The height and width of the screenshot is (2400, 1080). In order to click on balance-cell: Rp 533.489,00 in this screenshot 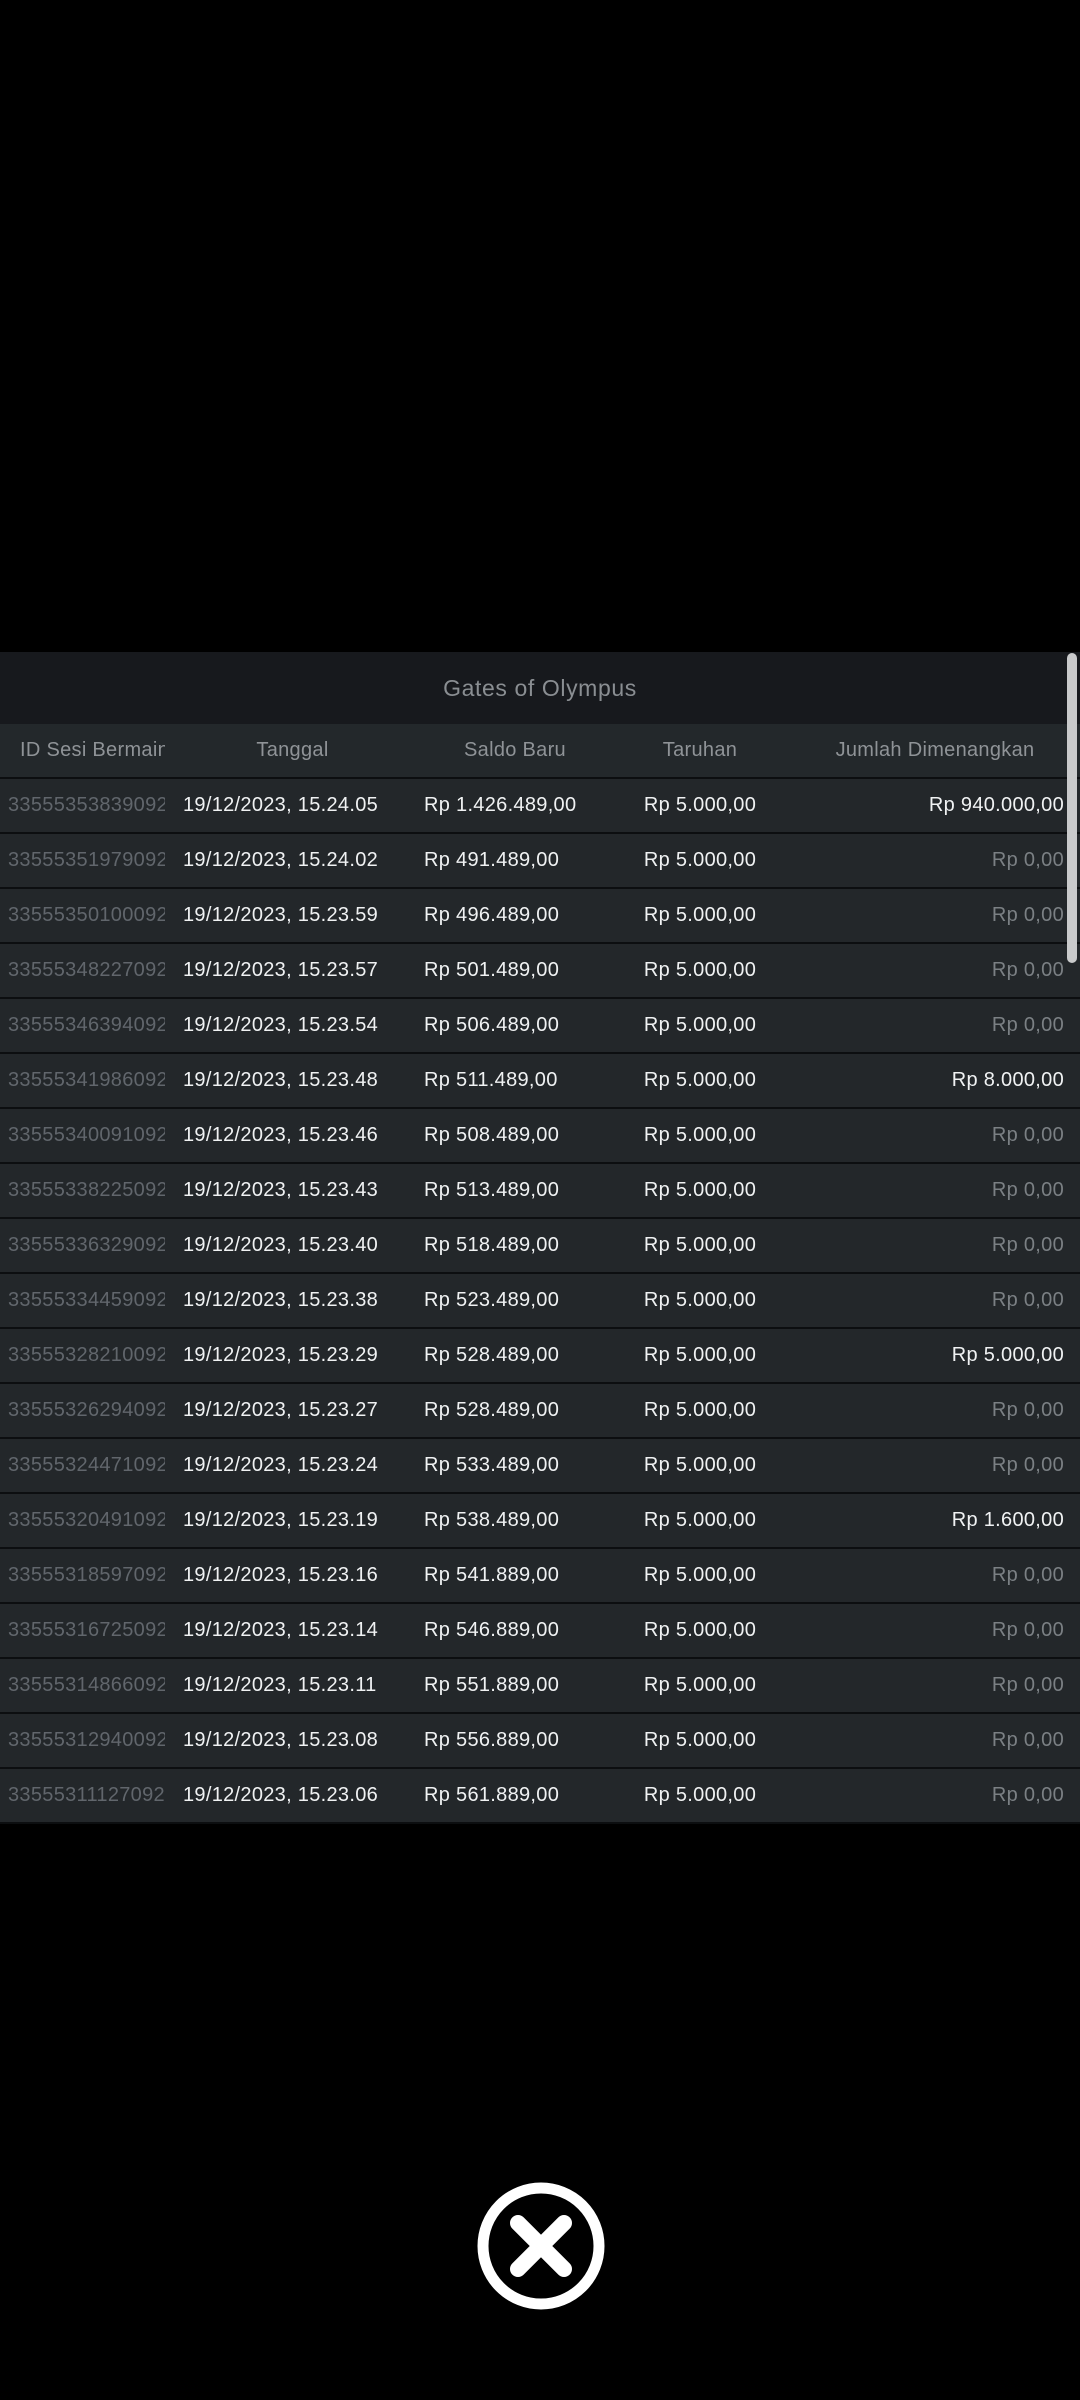, I will do `click(492, 1465)`.